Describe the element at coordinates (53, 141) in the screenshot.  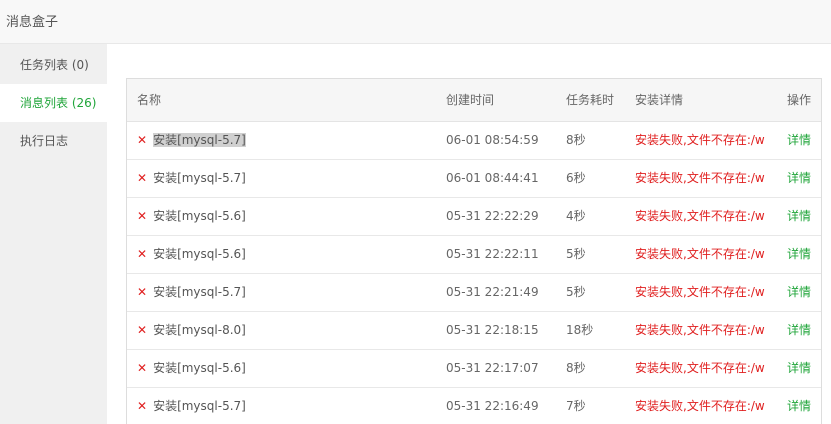
I see `sidebar-item-execution-log: 执行日志` at that location.